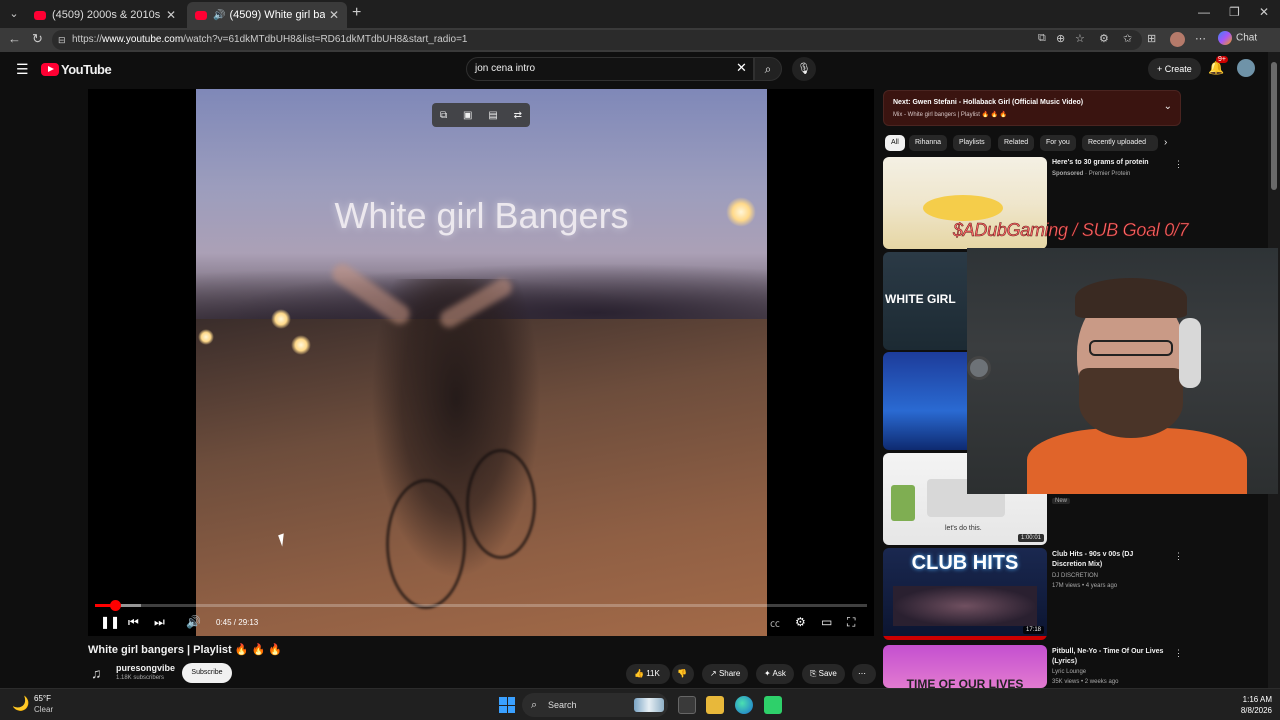 Image resolution: width=1280 pixels, height=720 pixels. Describe the element at coordinates (1274, 126) in the screenshot. I see `scrollbar-thumb` at that location.